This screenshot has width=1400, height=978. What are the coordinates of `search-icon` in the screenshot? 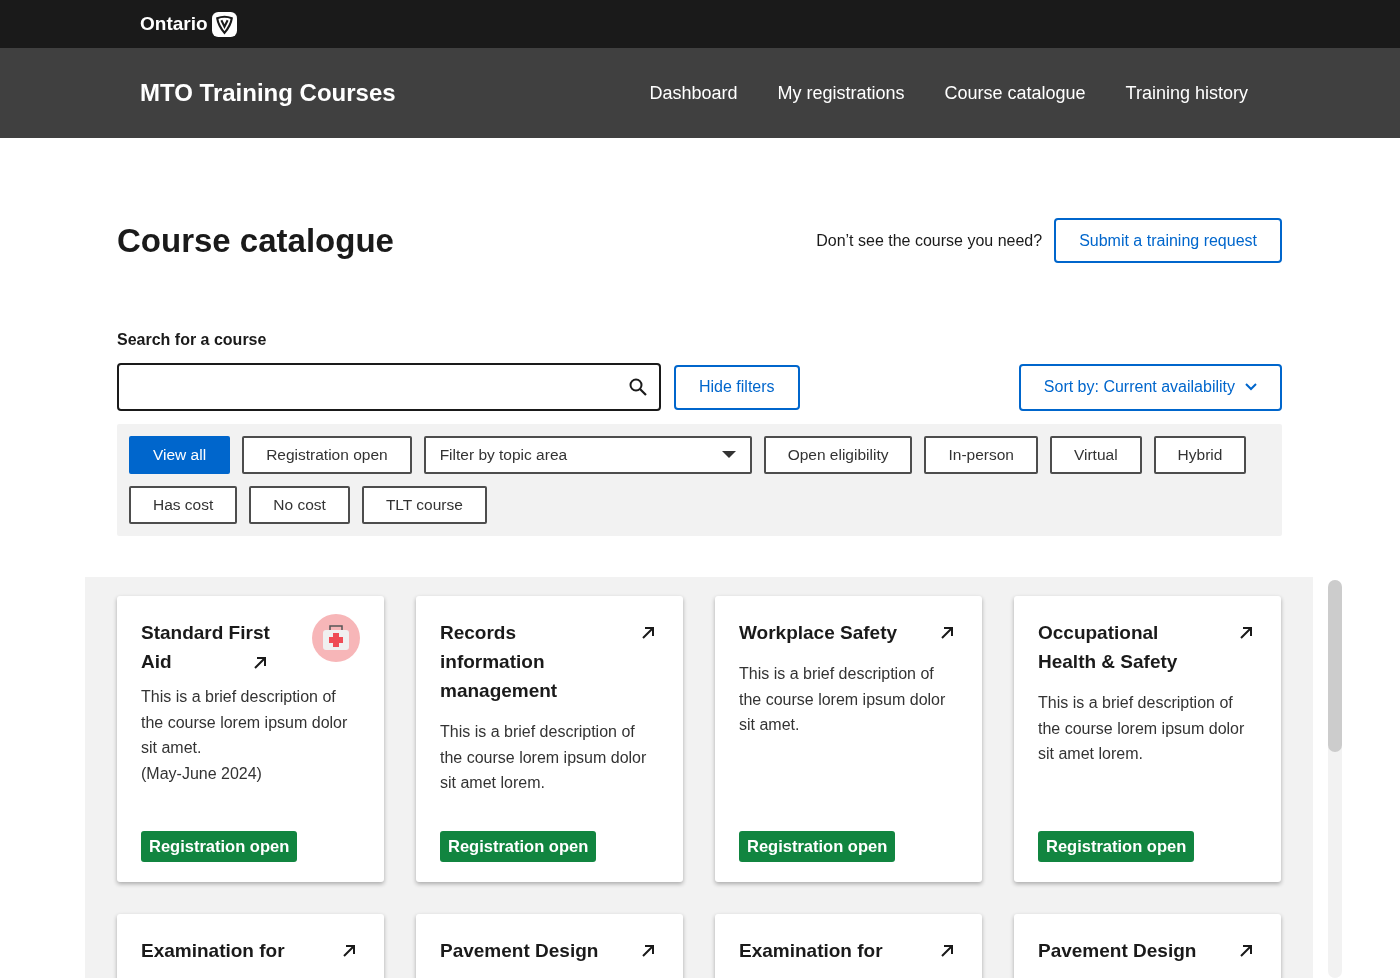 It's located at (638, 387).